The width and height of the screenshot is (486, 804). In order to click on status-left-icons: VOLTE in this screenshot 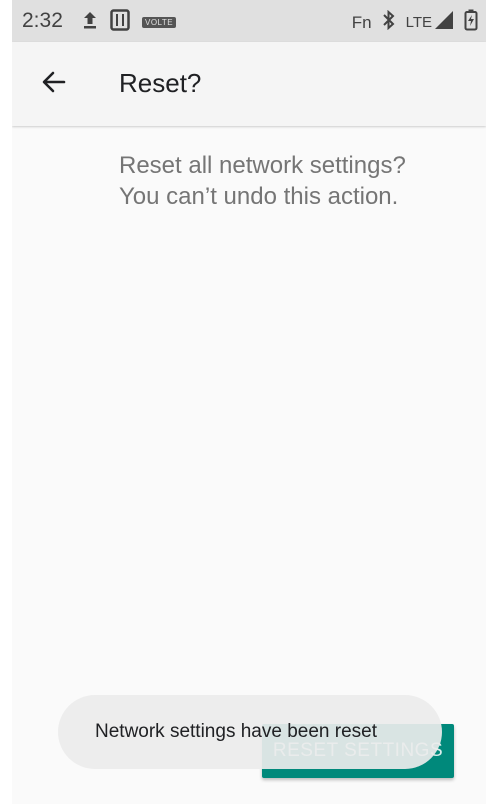, I will do `click(129, 22)`.